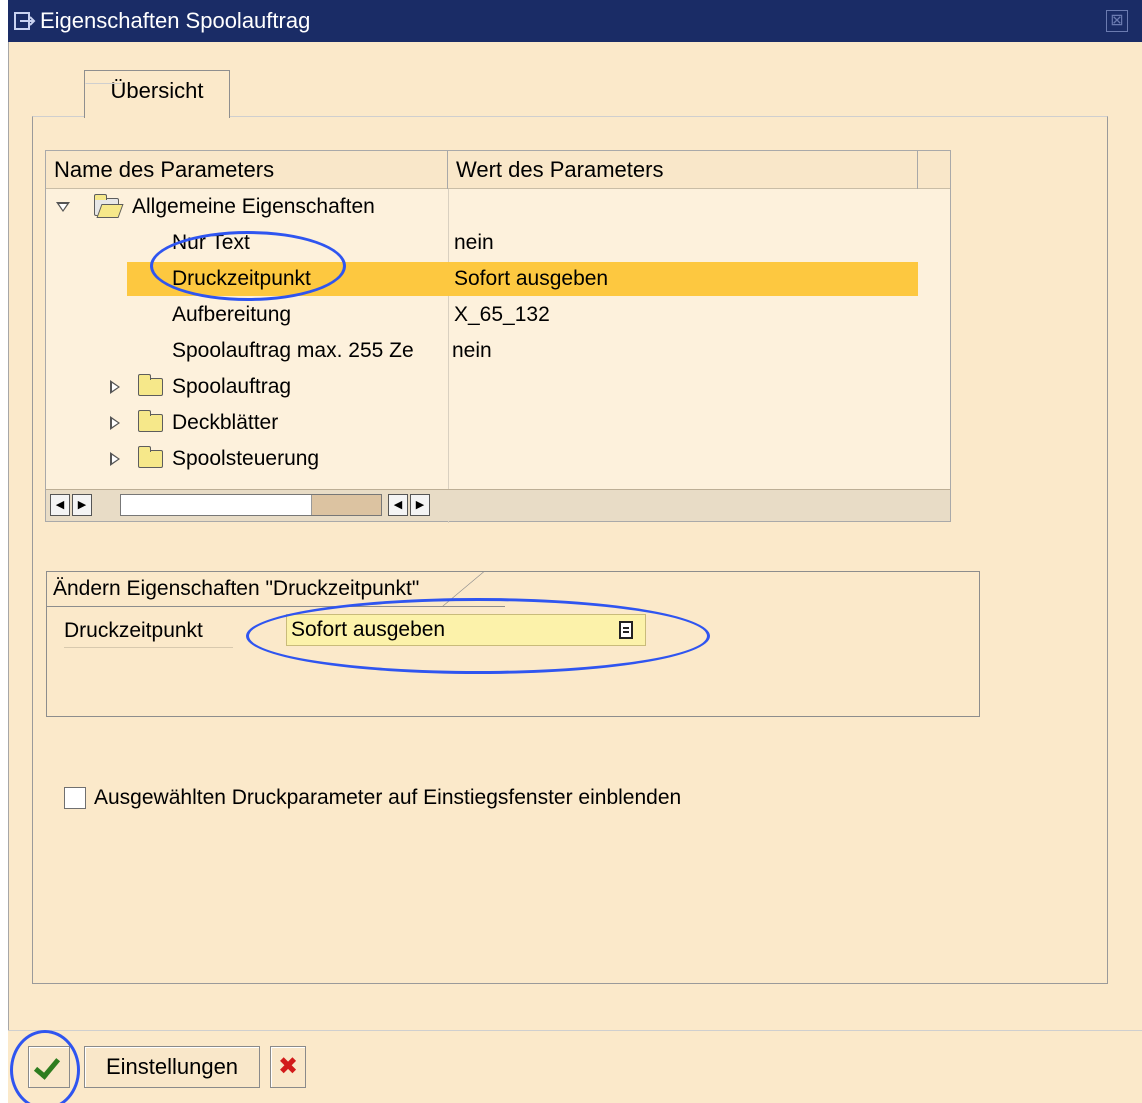  I want to click on open-folder-icon, so click(106, 205).